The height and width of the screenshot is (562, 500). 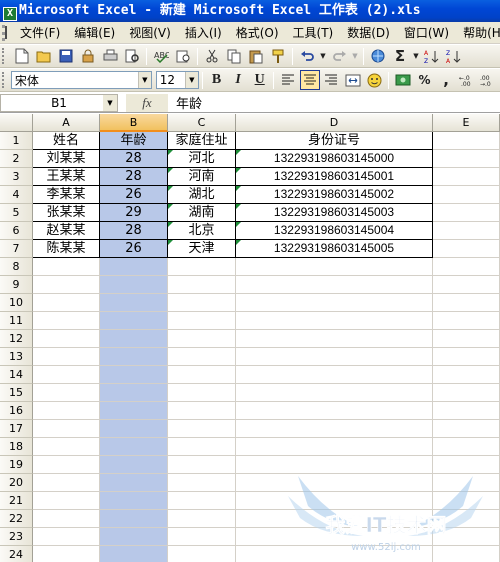 What do you see at coordinates (66, 285) in the screenshot?
I see `cell-a9` at bounding box center [66, 285].